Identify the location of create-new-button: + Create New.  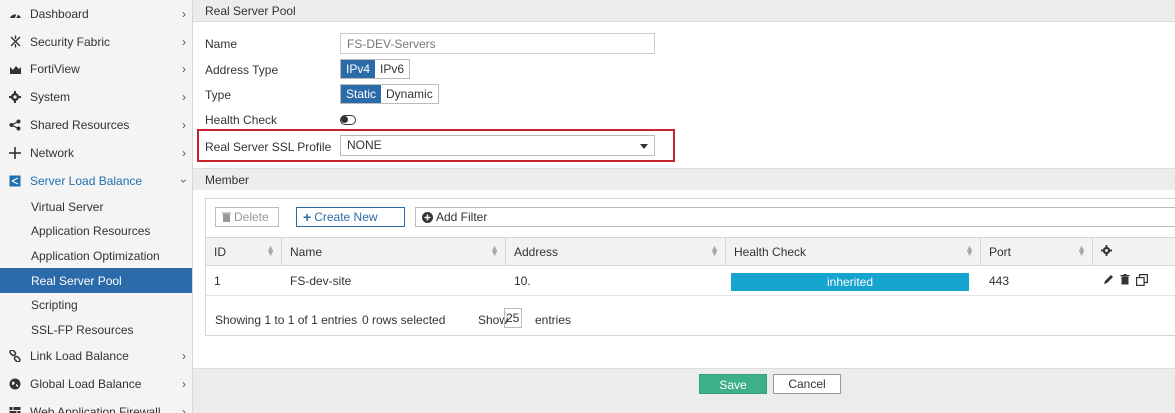
(350, 217).